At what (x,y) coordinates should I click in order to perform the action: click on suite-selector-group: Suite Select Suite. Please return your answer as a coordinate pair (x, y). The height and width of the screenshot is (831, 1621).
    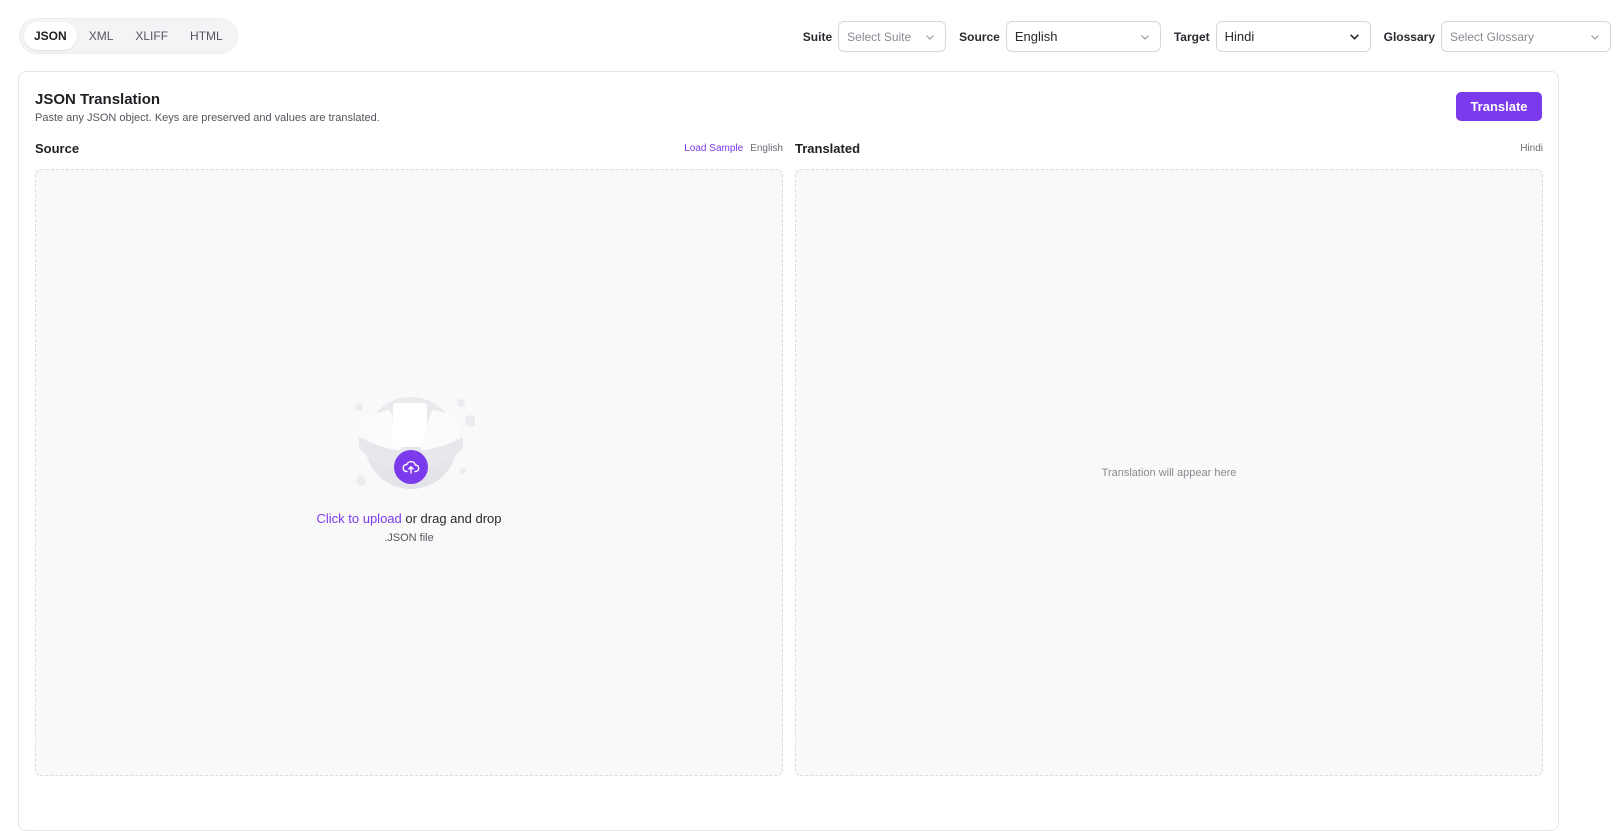
    Looking at the image, I should click on (874, 36).